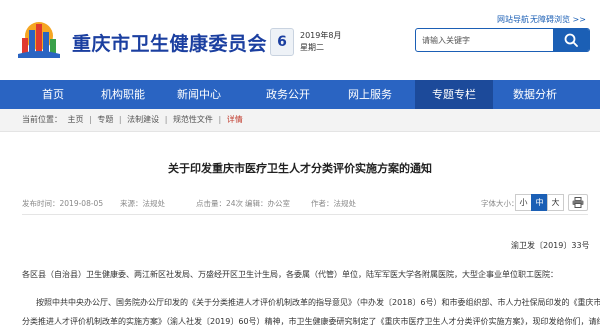 The height and width of the screenshot is (332, 600). Describe the element at coordinates (370, 94) in the screenshot. I see `nav-item-online-services: 网上服务` at that location.